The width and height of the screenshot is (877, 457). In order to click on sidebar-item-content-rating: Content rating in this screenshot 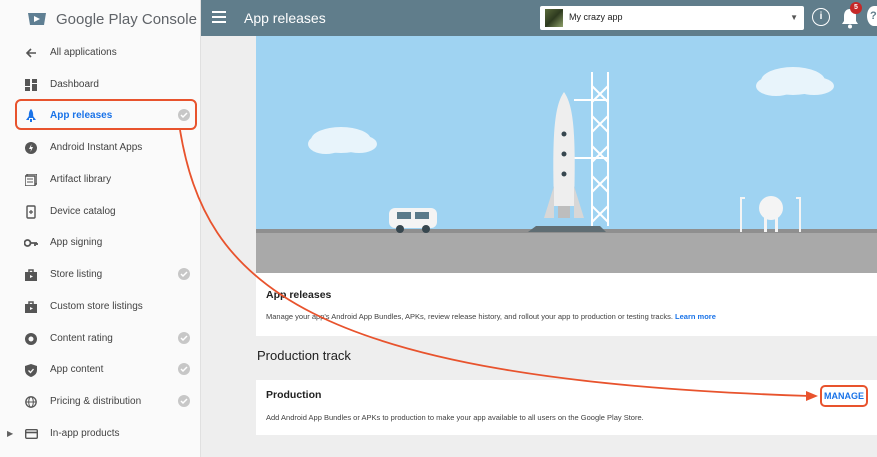, I will do `click(100, 338)`.